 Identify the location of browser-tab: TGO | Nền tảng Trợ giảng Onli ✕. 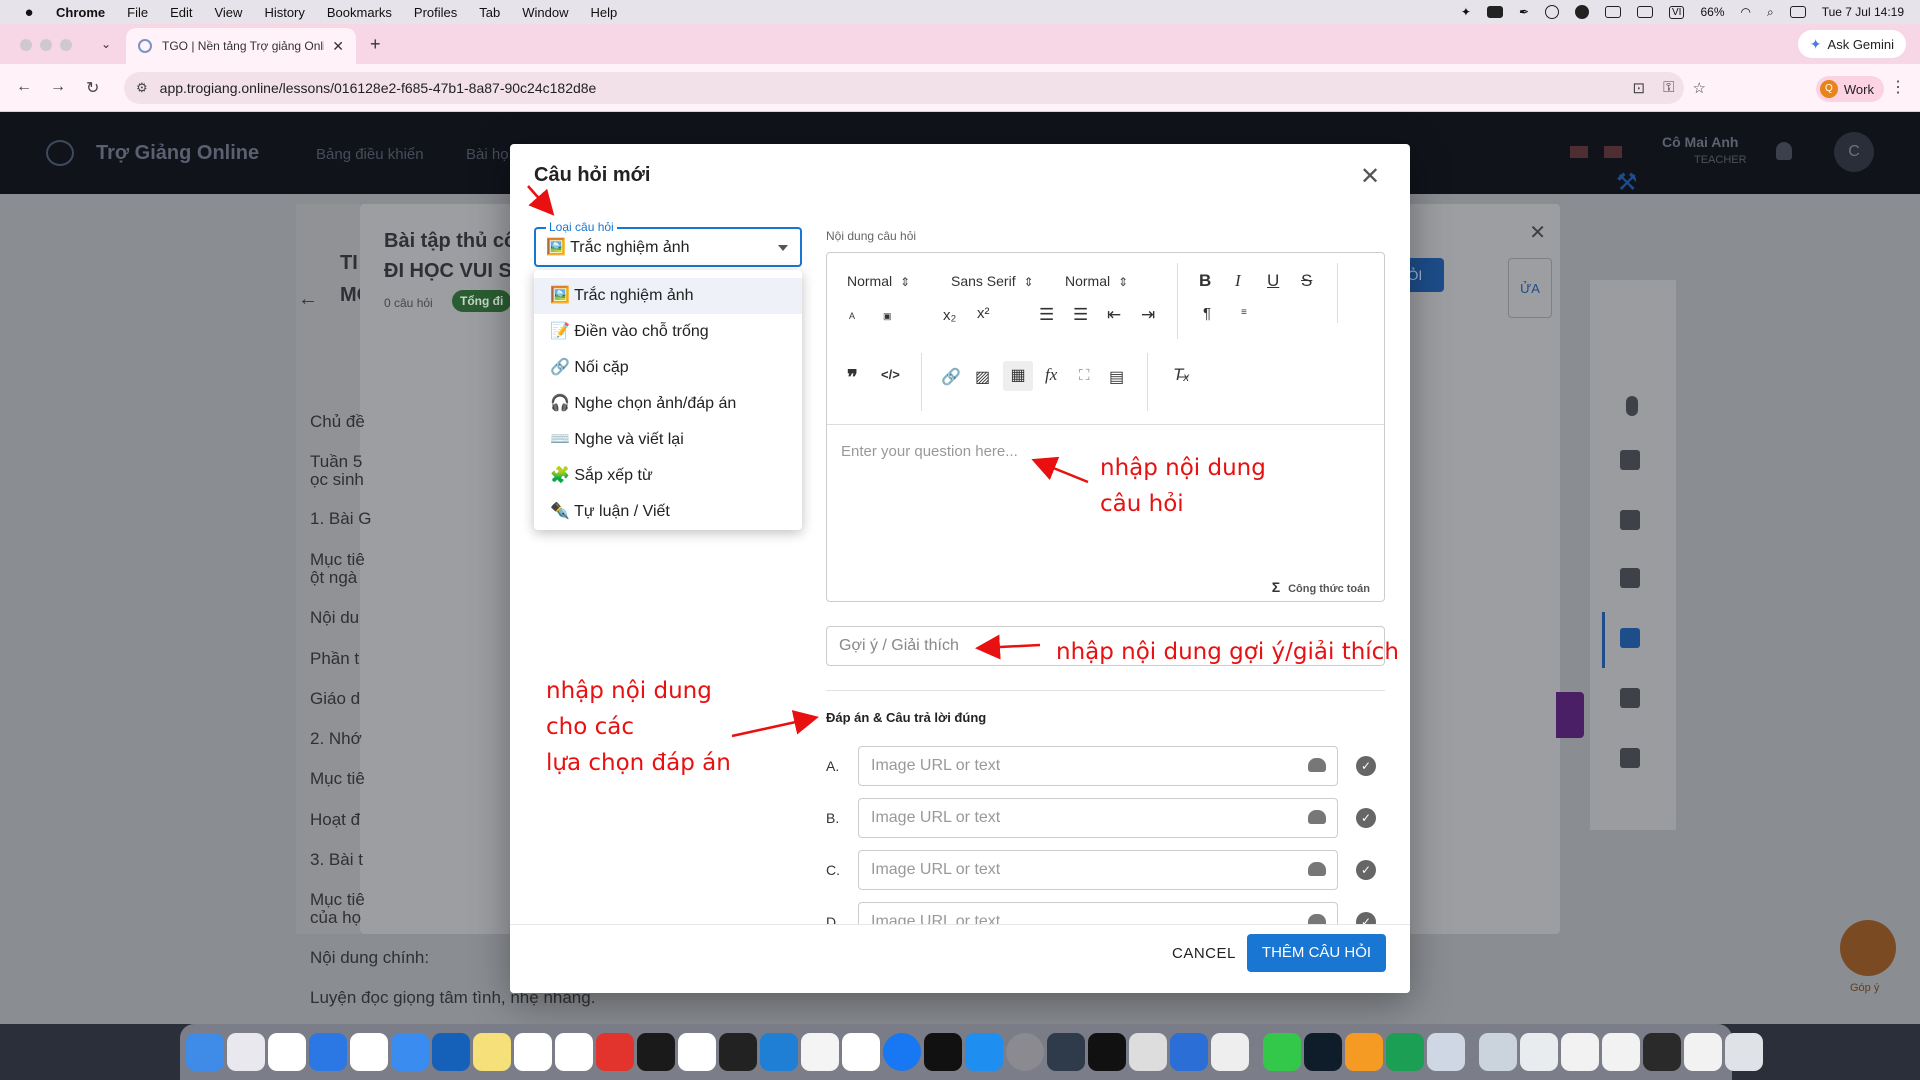
(241, 46).